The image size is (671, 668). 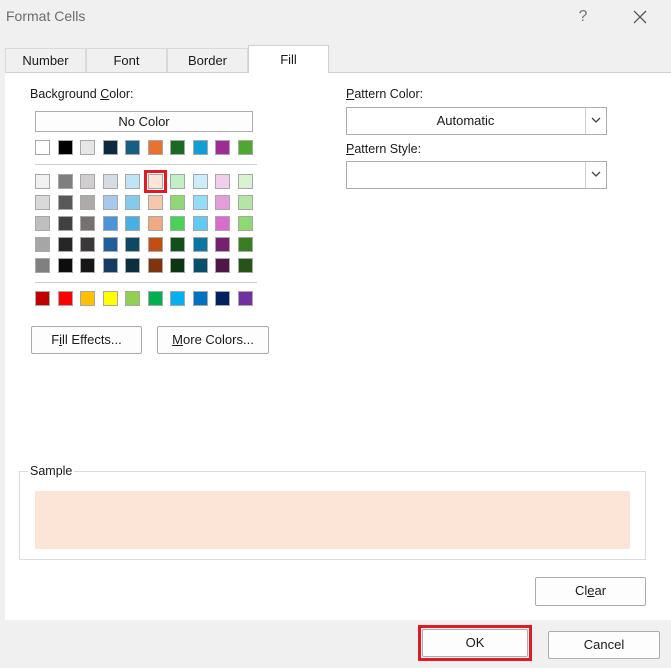 What do you see at coordinates (465, 120) in the screenshot?
I see `pattern-color-value: Automatic` at bounding box center [465, 120].